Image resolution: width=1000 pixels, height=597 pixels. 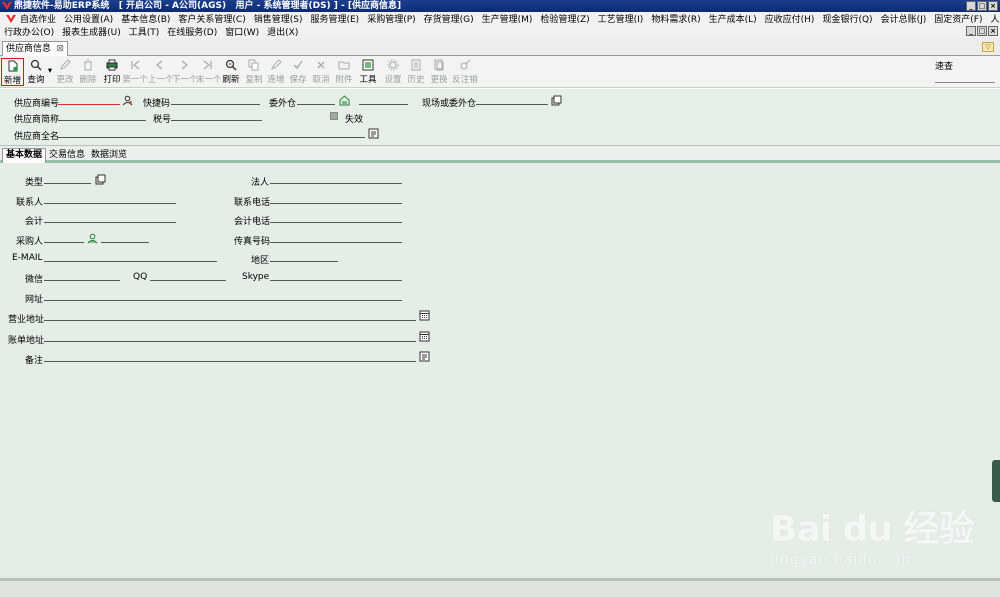 I want to click on menu-service: 服务管理(E), so click(x=334, y=18).